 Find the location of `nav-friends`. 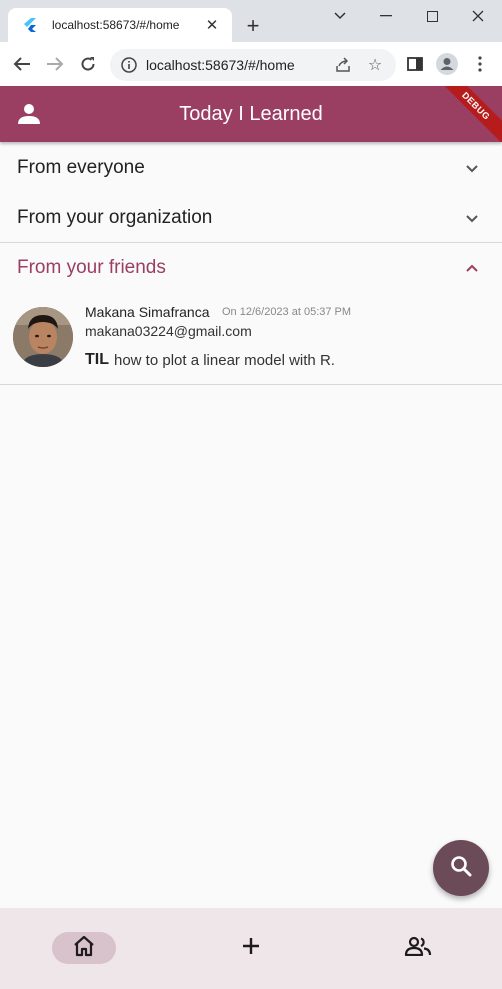

nav-friends is located at coordinates (418, 948).